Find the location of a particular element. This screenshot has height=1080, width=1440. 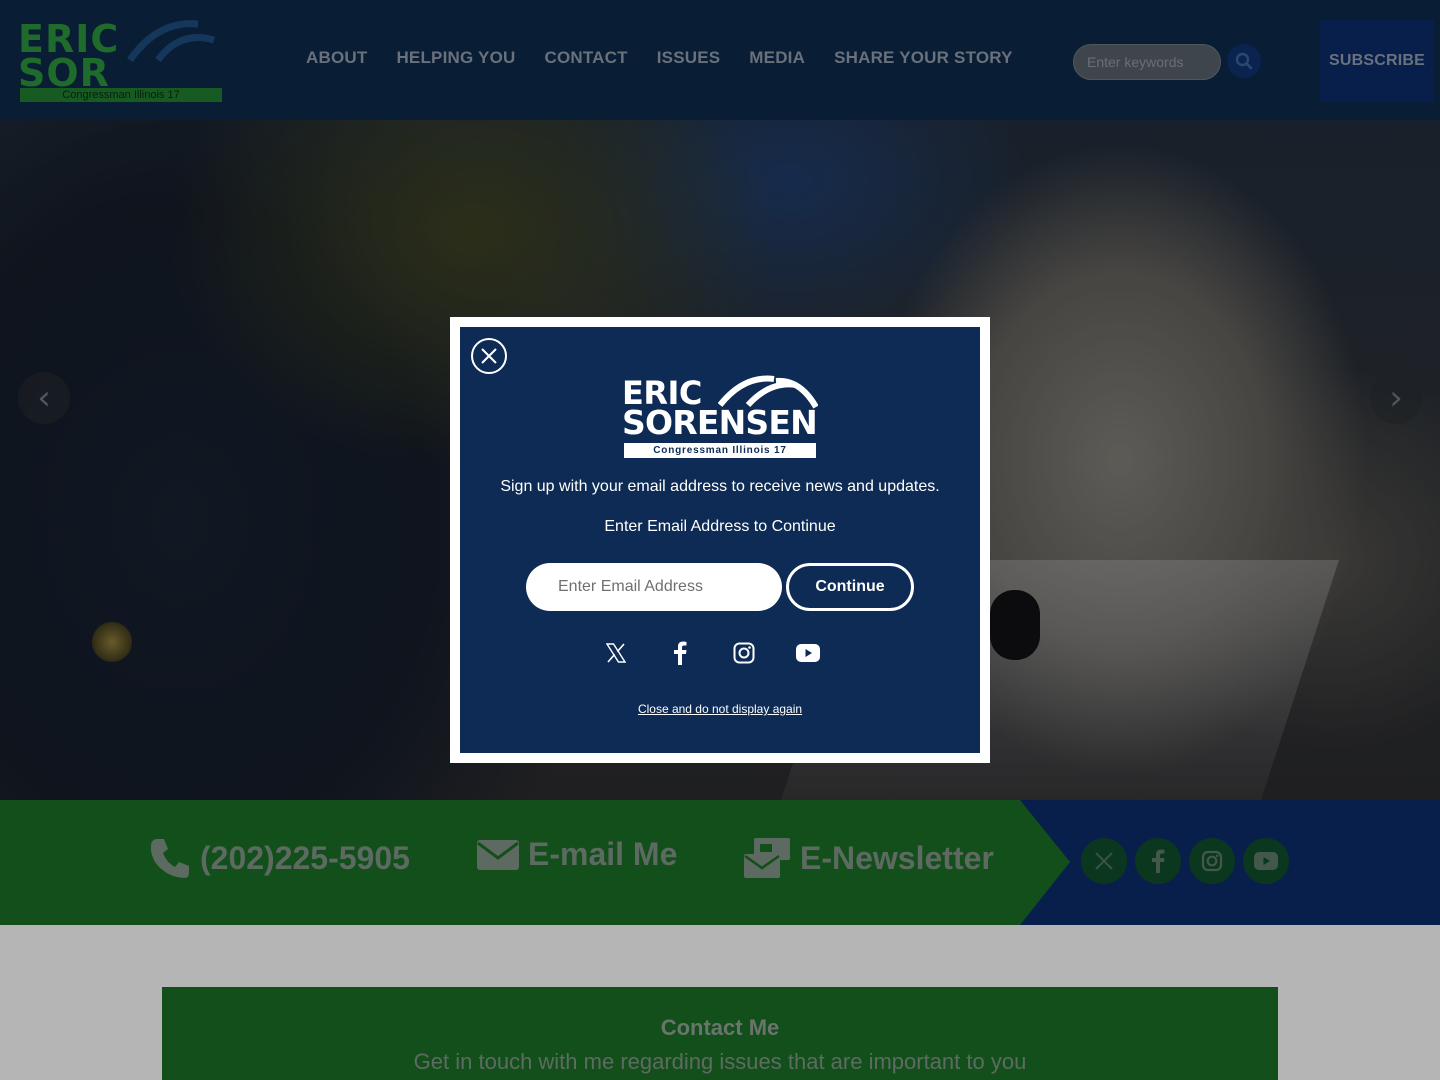

bar-youtube-link is located at coordinates (1266, 861).